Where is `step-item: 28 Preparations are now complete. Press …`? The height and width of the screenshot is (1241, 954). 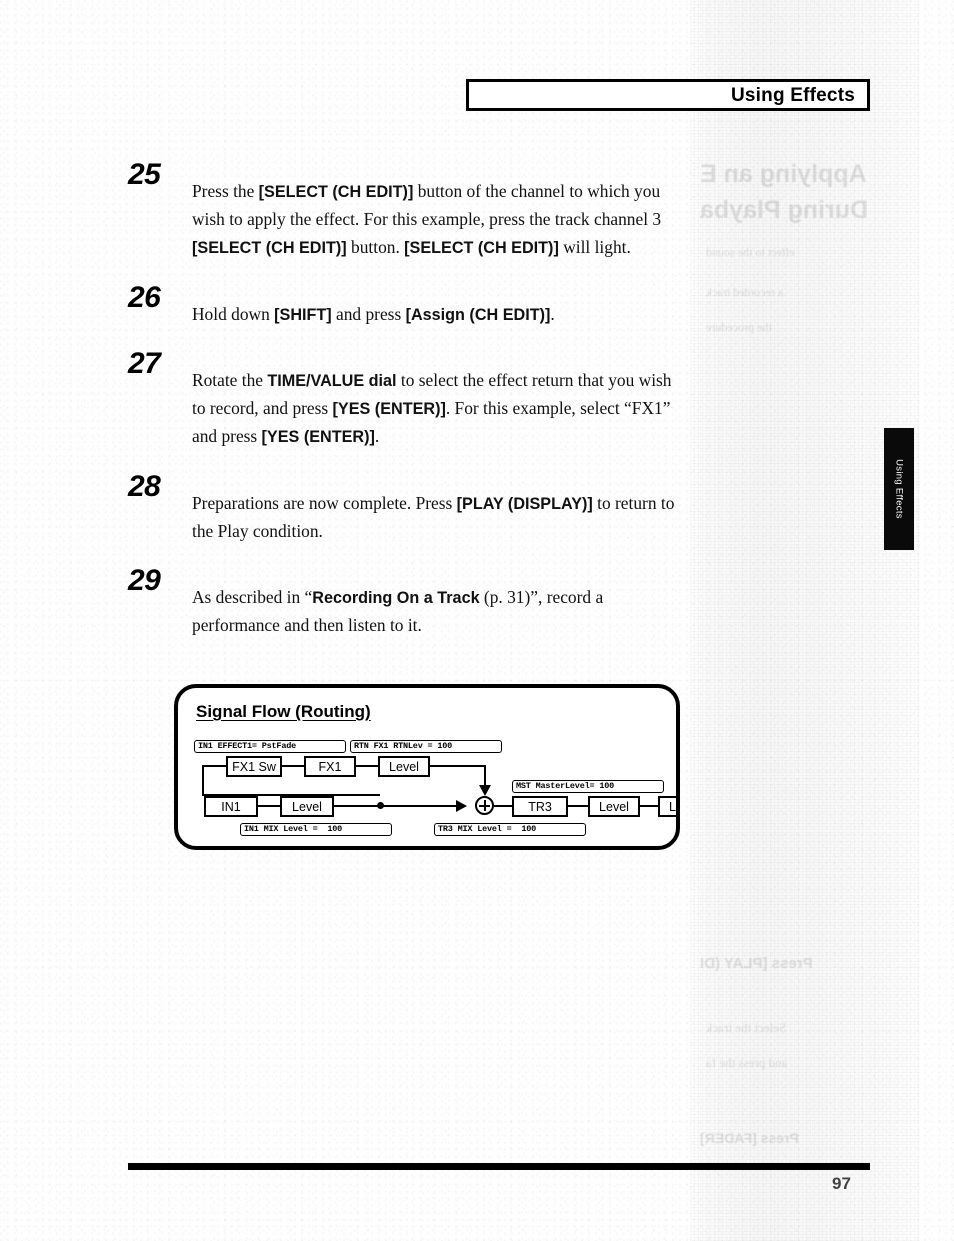
step-item: 28 Preparations are now complete. Press … is located at coordinates (408, 507).